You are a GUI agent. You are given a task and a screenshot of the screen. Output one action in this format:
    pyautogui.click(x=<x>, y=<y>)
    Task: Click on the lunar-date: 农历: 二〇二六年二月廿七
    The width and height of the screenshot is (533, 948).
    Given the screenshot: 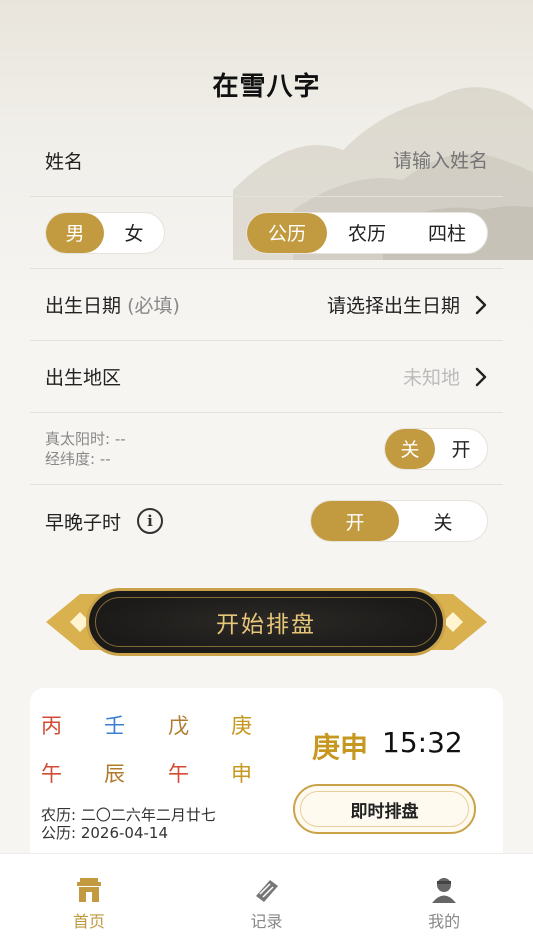 What is the action you would take?
    pyautogui.click(x=128, y=815)
    